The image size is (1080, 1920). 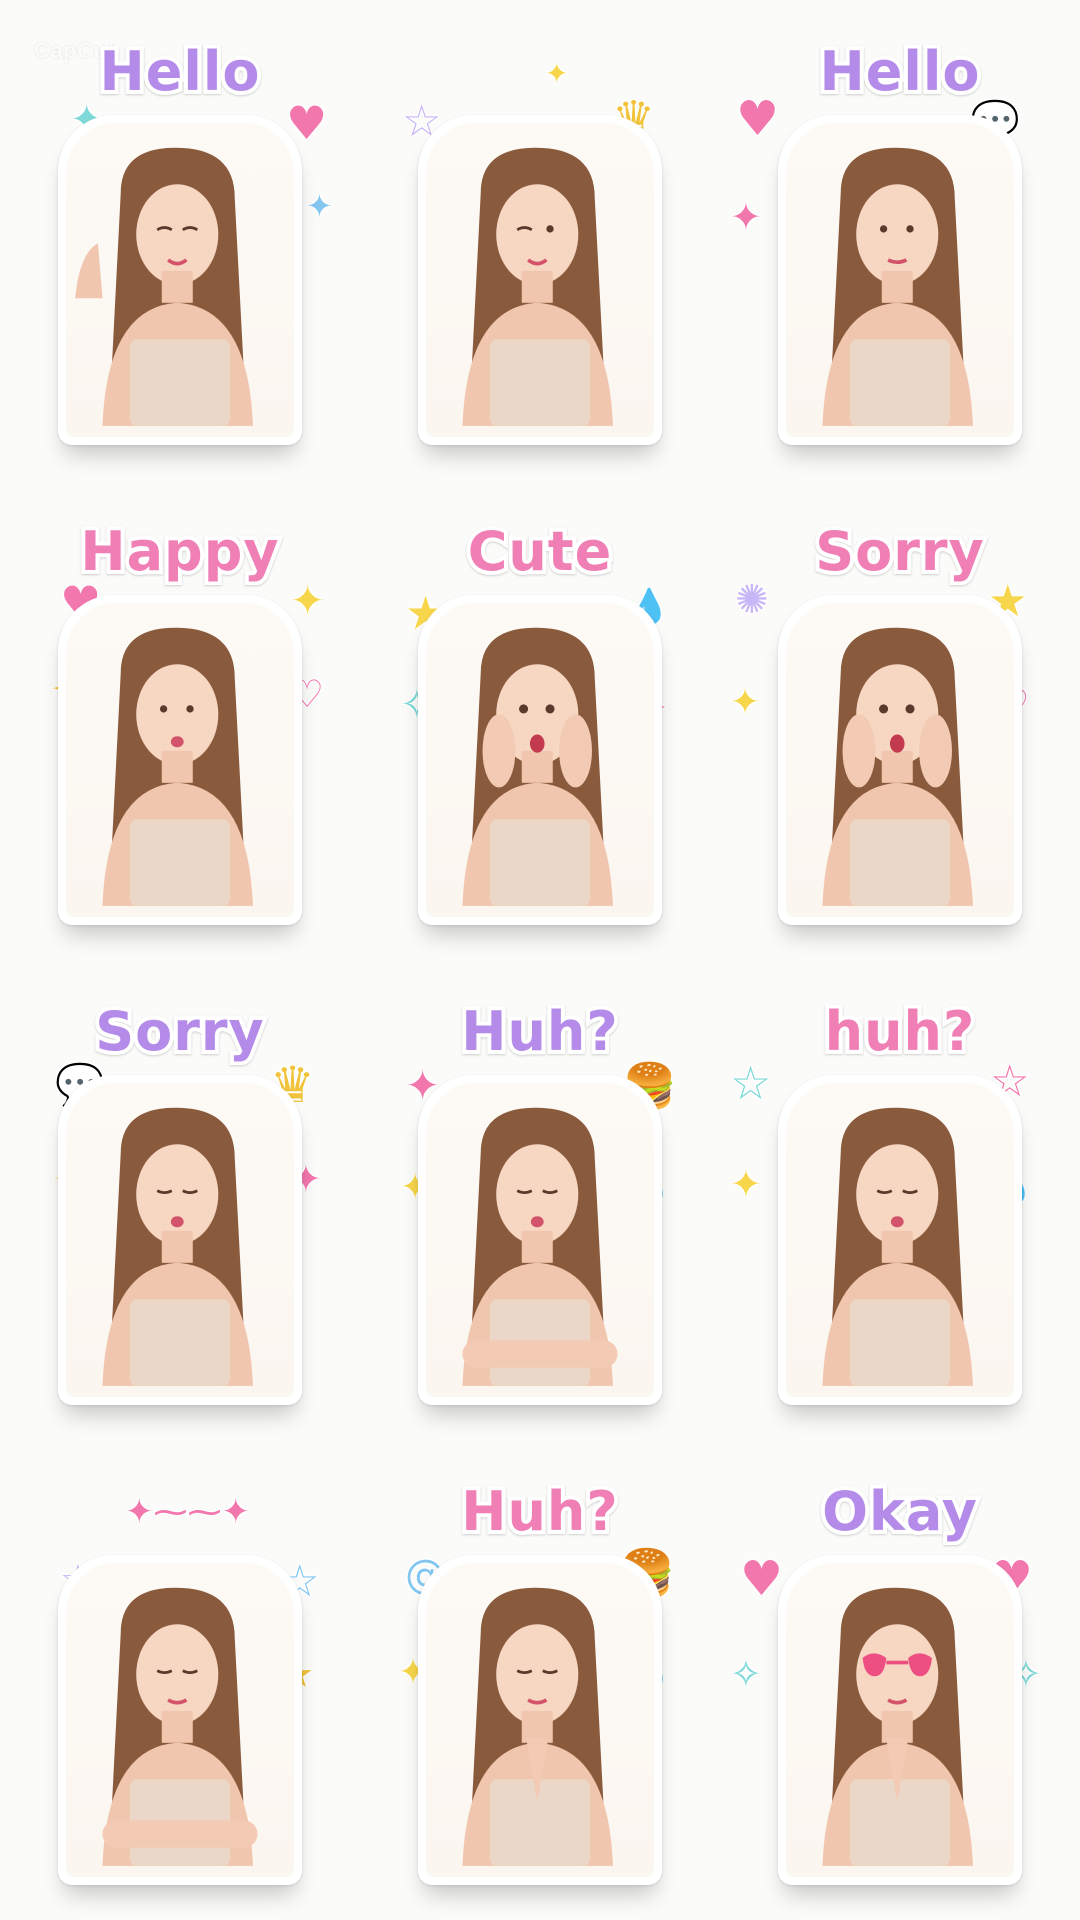 I want to click on sticker-cell: Happy ♥ ✦ ✦ ♡, so click(x=180, y=720).